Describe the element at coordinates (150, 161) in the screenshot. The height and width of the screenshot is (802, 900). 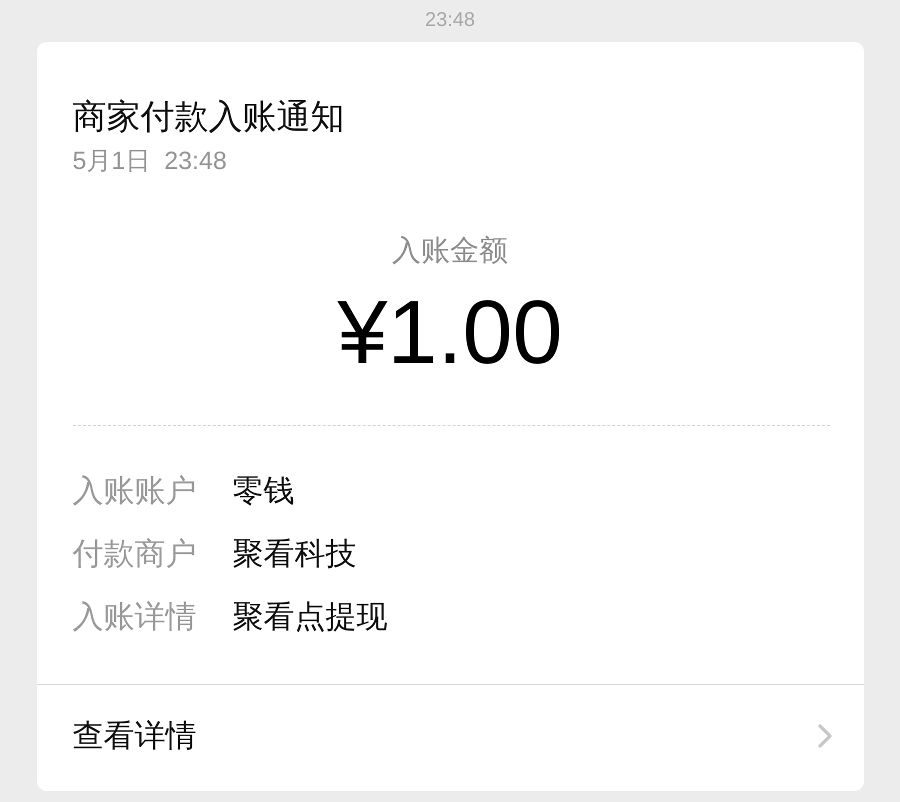
I see `card-date: 5月1日 23:48` at that location.